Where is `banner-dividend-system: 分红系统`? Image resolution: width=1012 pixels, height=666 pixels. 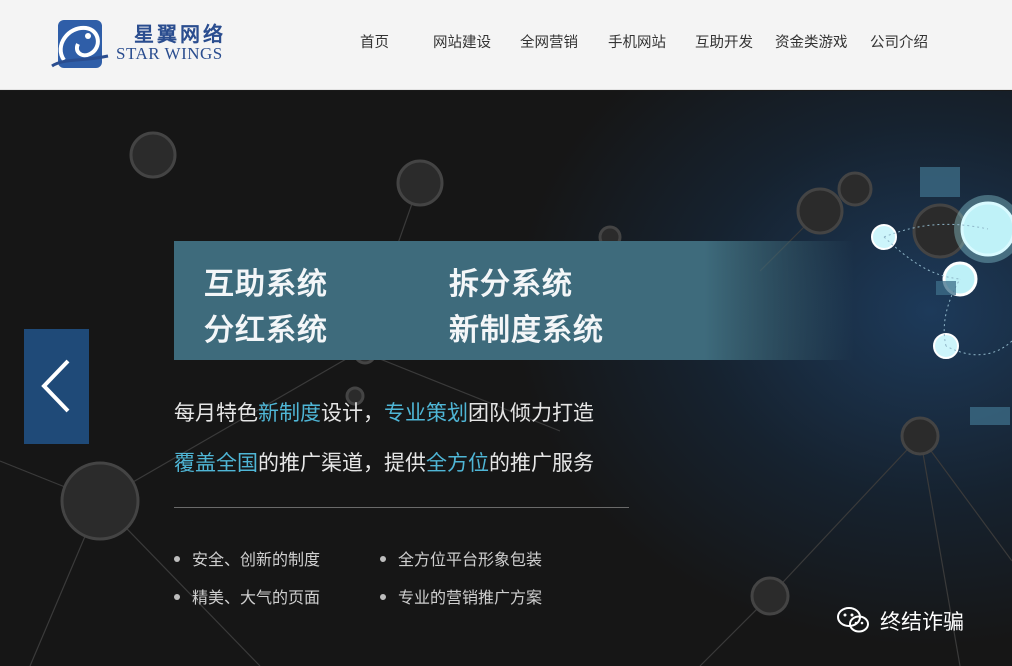
banner-dividend-system: 分红系统 is located at coordinates (266, 330).